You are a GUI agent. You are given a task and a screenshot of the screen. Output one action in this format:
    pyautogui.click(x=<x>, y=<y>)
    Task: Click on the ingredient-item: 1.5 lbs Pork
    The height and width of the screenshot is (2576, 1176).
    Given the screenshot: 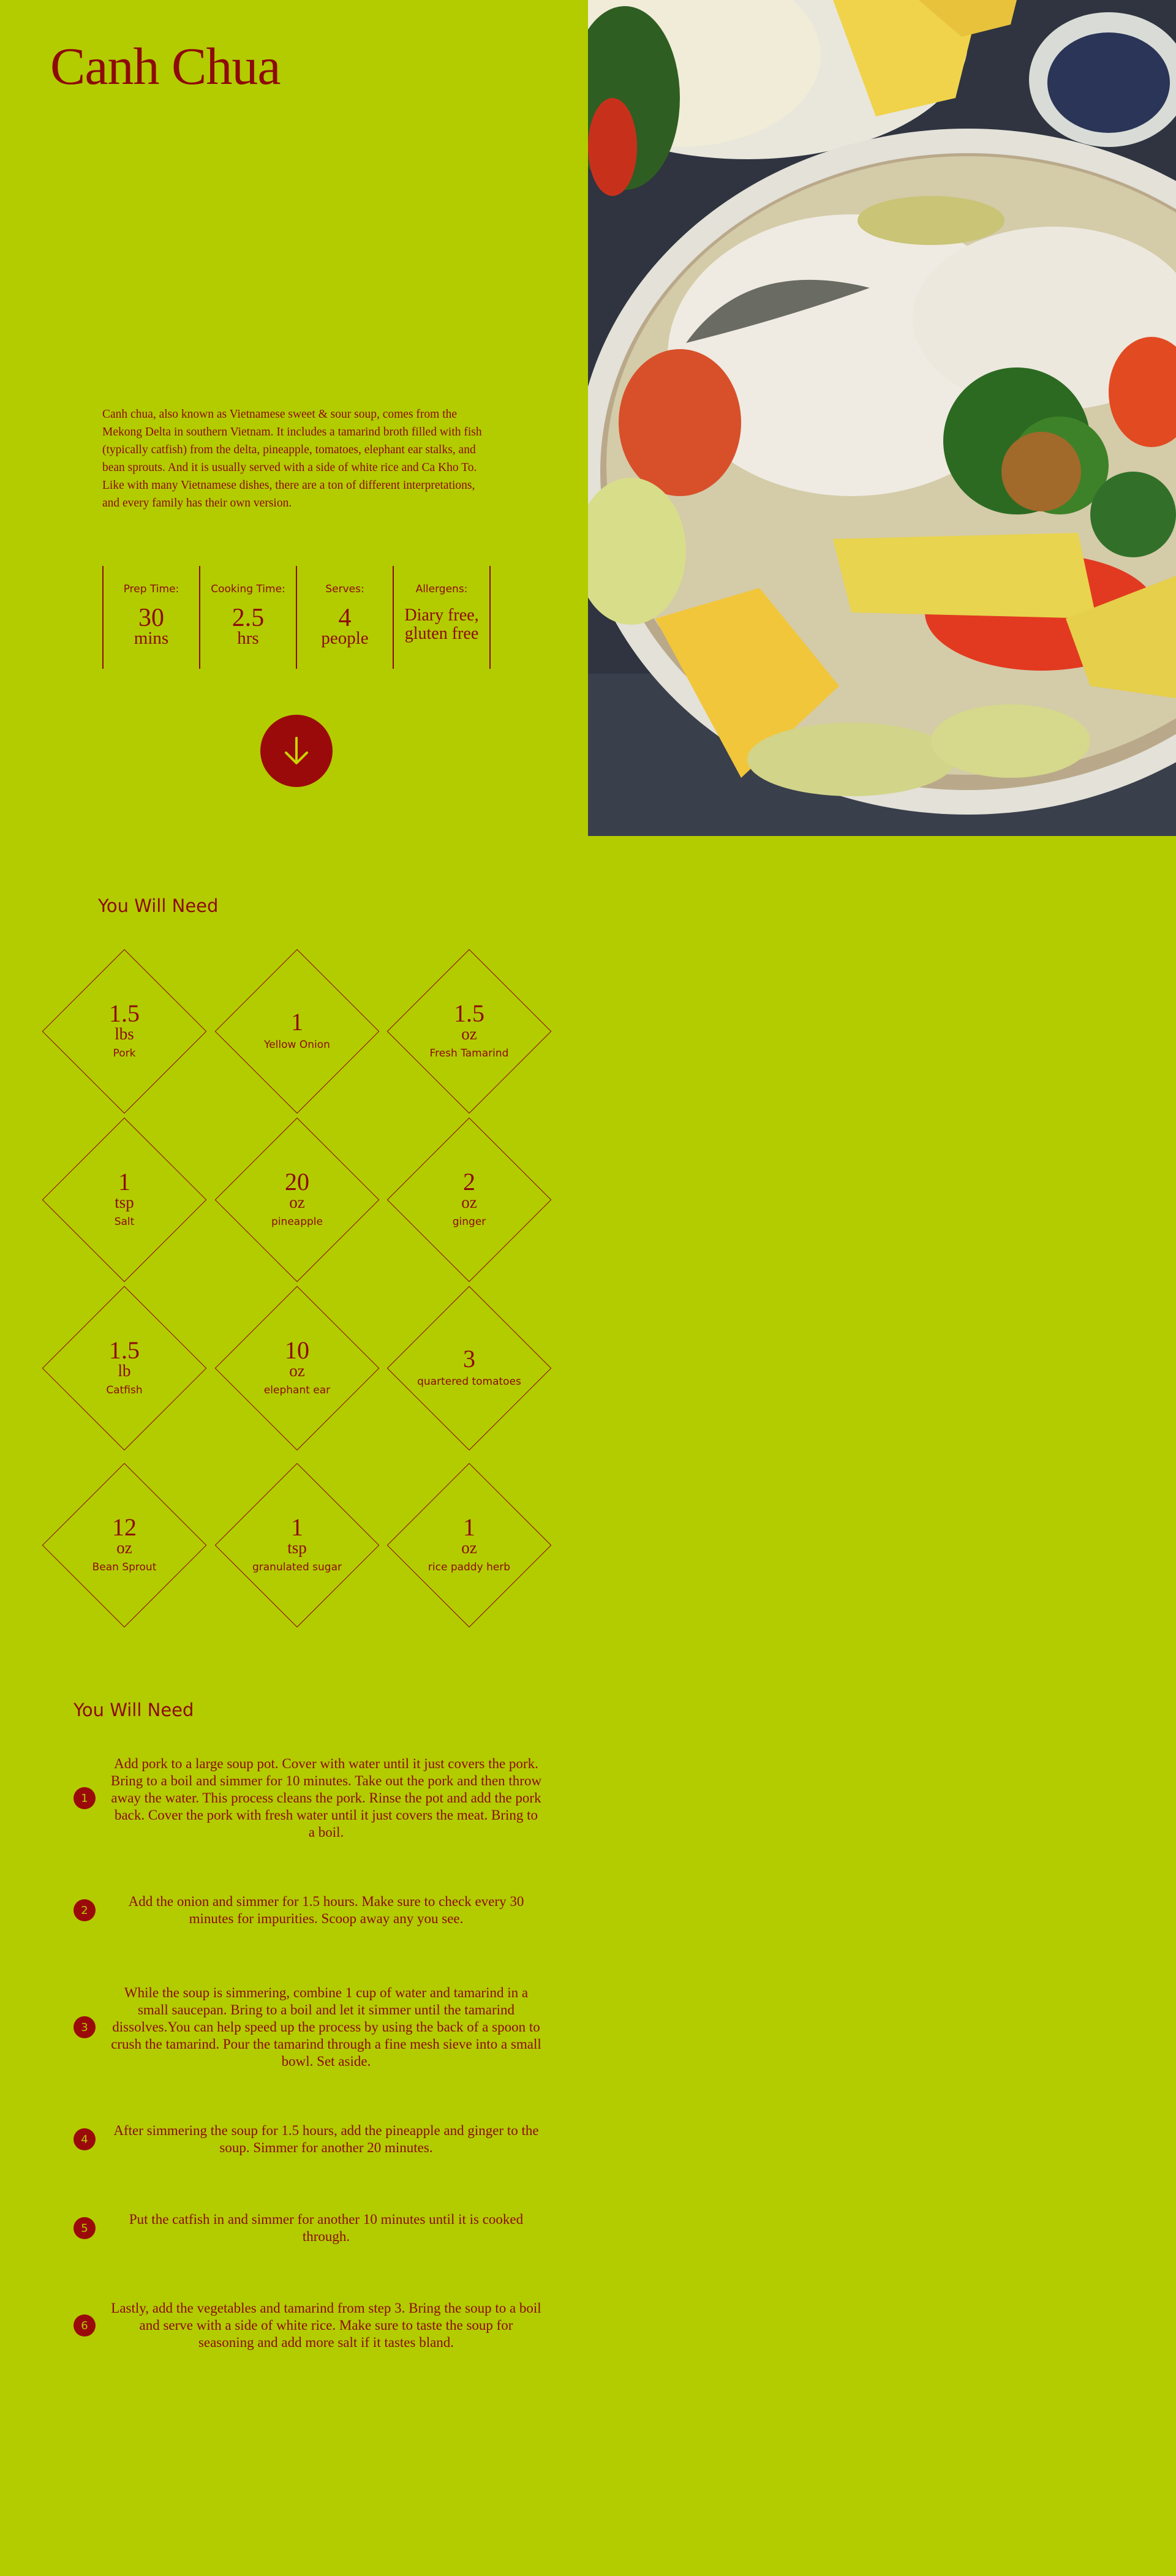 What is the action you would take?
    pyautogui.click(x=124, y=1031)
    